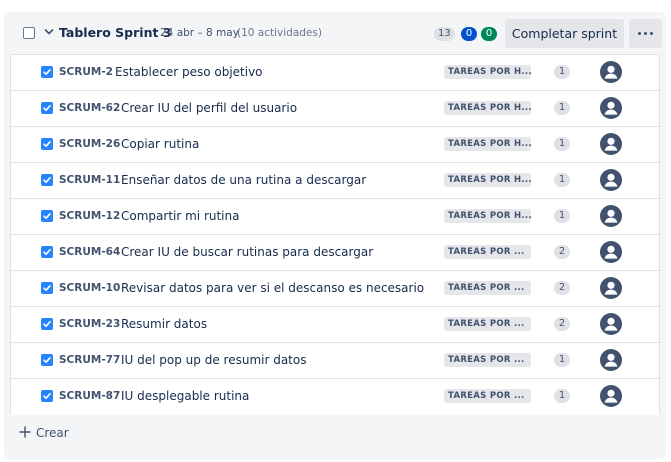 This screenshot has width=671, height=462. What do you see at coordinates (335, 145) in the screenshot?
I see `issue-row: SCRUM-26 Copiar rutina TAREAS POR H... 1` at bounding box center [335, 145].